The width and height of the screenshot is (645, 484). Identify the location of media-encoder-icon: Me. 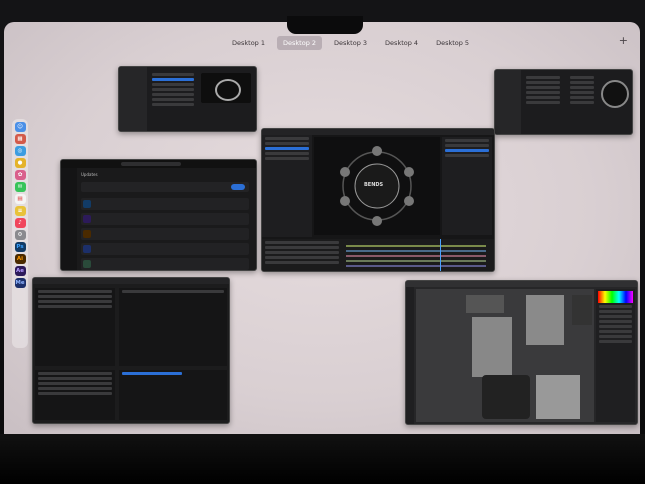
(20, 283).